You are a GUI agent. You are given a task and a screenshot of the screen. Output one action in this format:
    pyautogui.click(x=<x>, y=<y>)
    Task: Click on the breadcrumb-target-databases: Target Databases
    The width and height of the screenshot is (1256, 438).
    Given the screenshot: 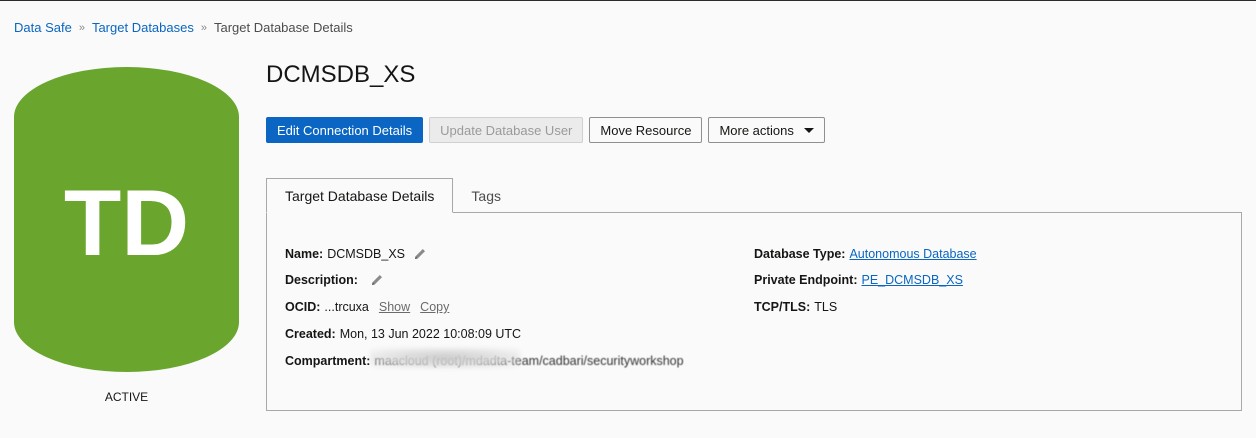 What is the action you would take?
    pyautogui.click(x=143, y=27)
    